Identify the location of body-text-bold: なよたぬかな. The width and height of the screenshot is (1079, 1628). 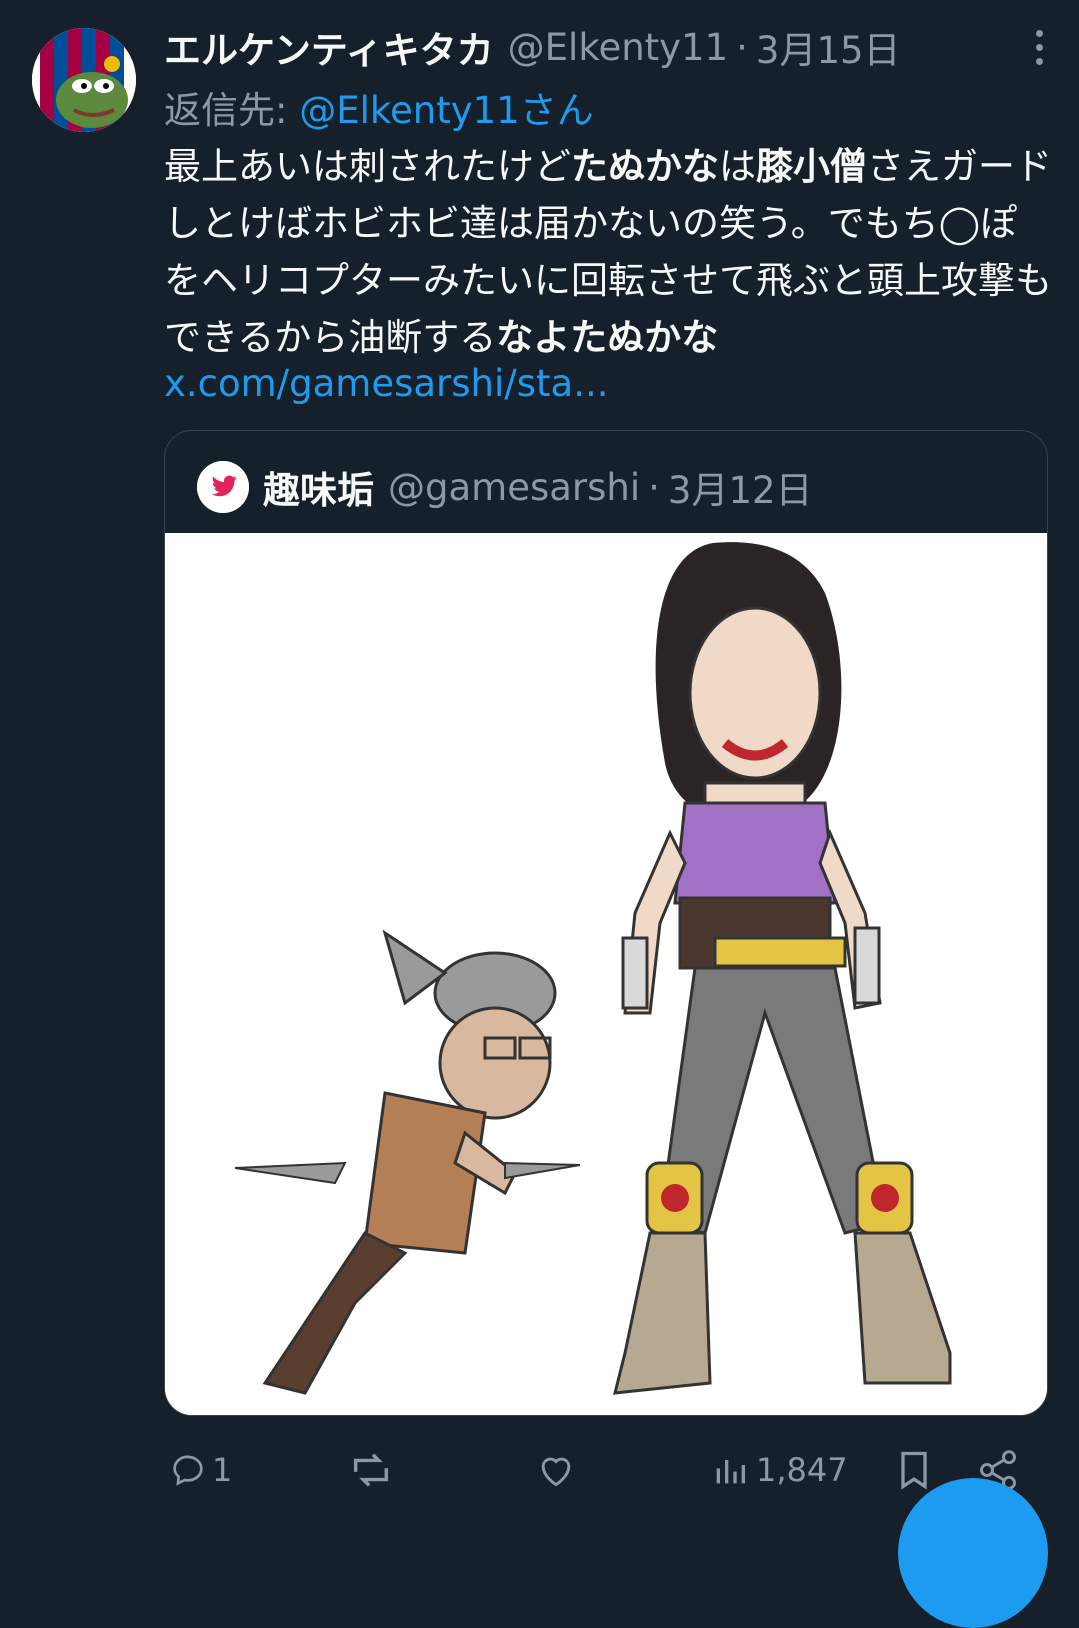
(607, 337).